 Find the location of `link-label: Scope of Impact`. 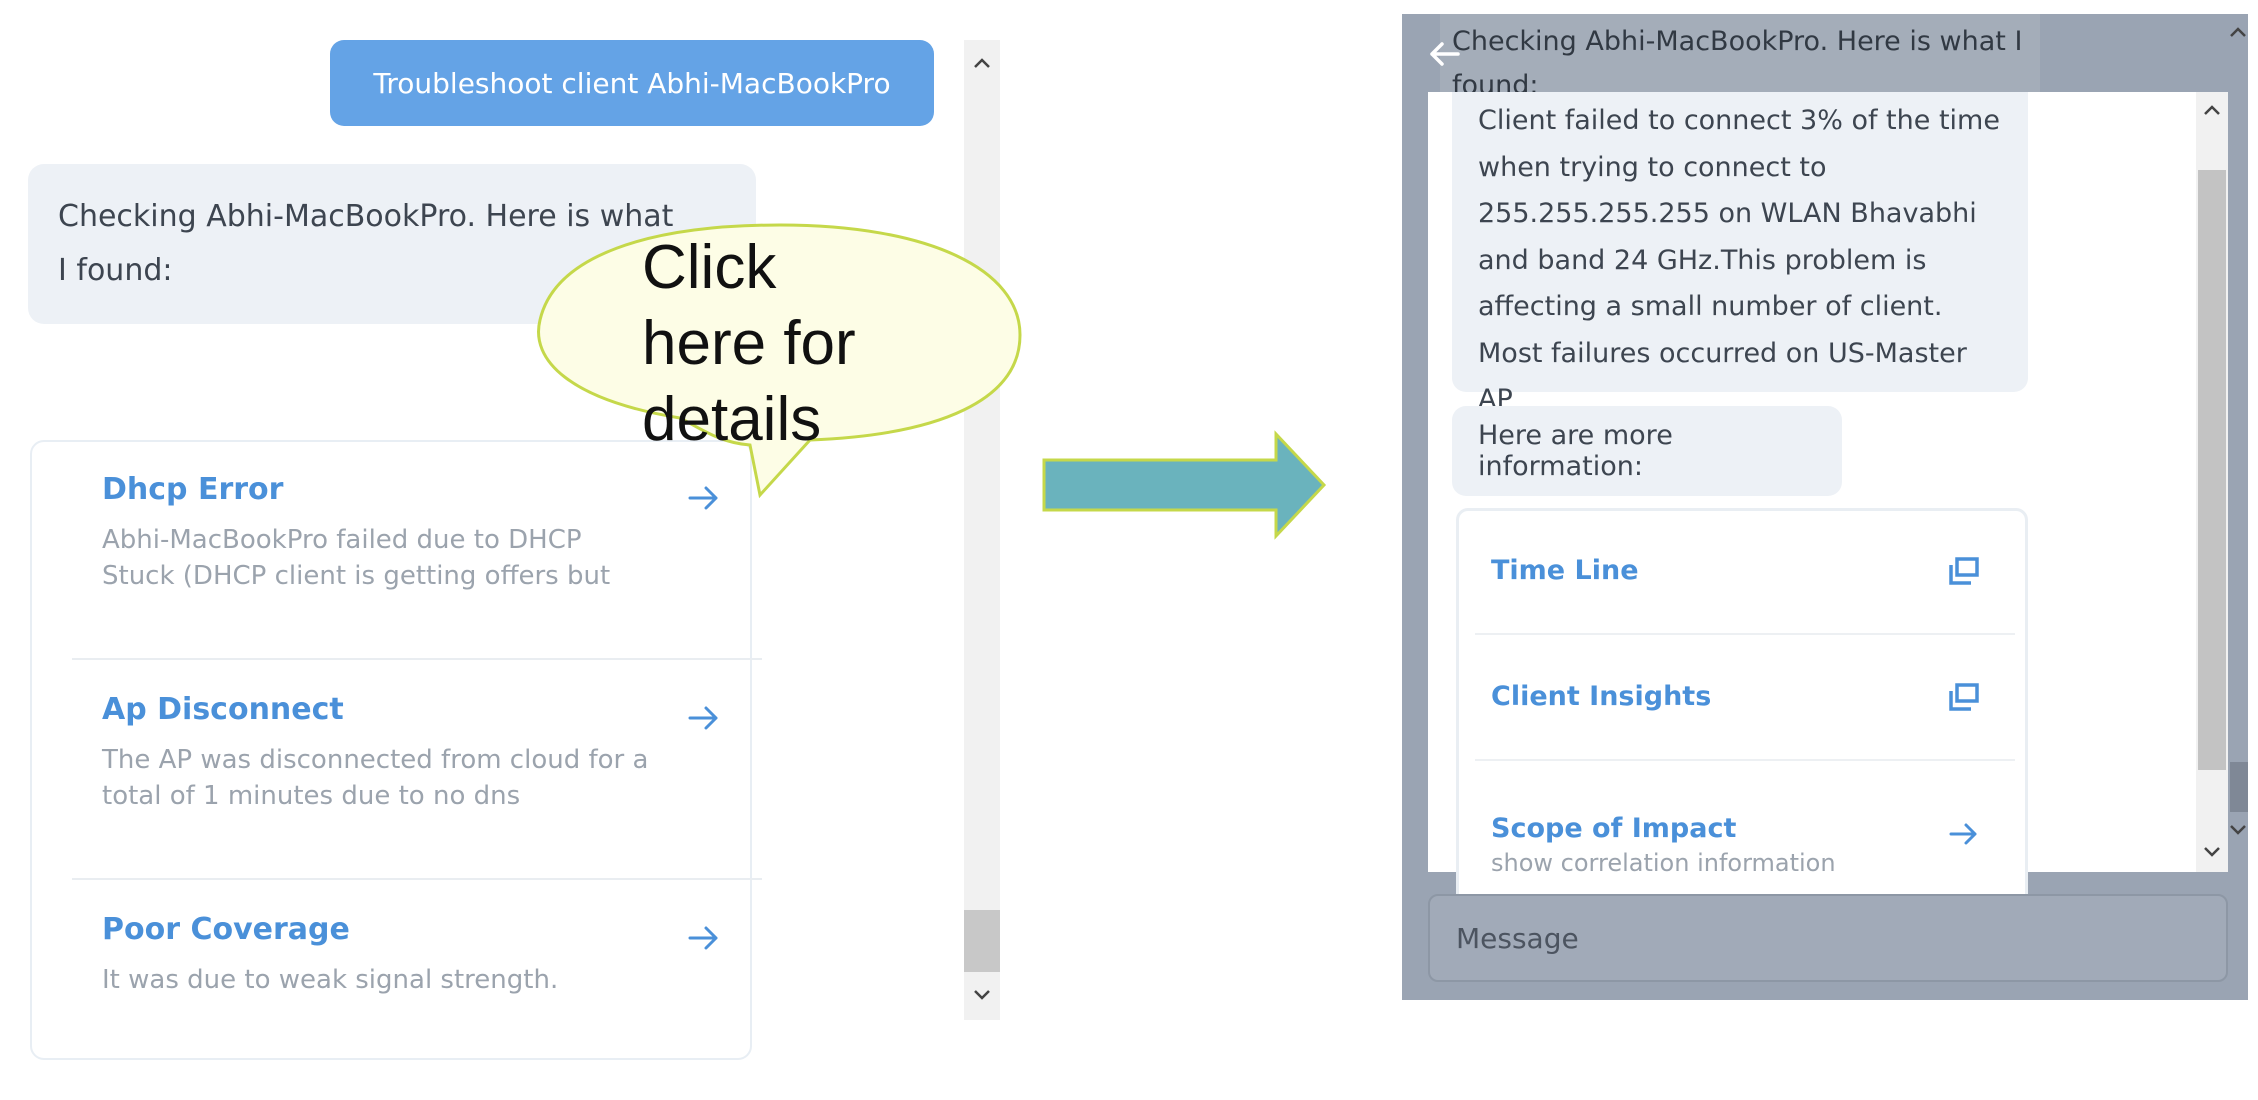

link-label: Scope of Impact is located at coordinates (1613, 828).